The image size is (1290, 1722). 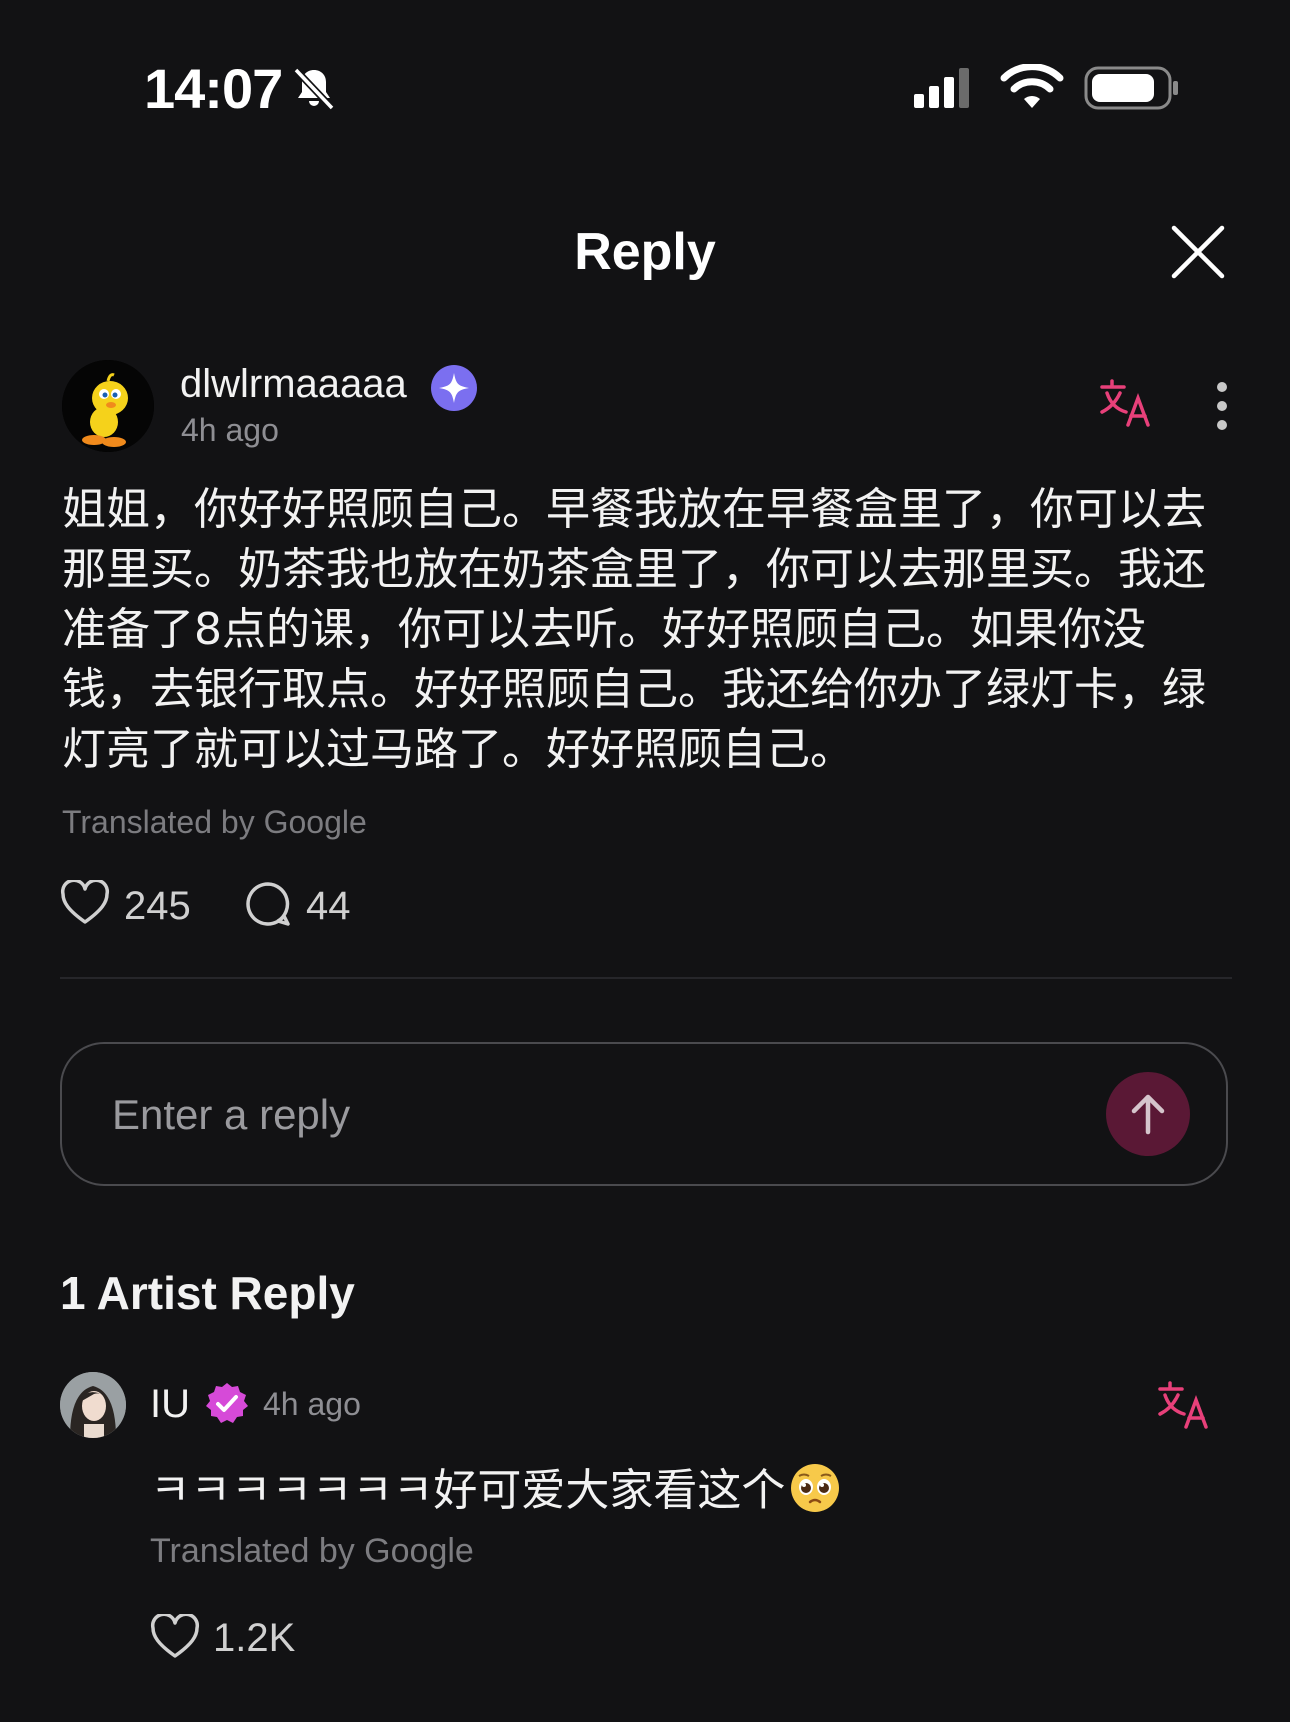 I want to click on comment-count: 44, so click(x=328, y=906).